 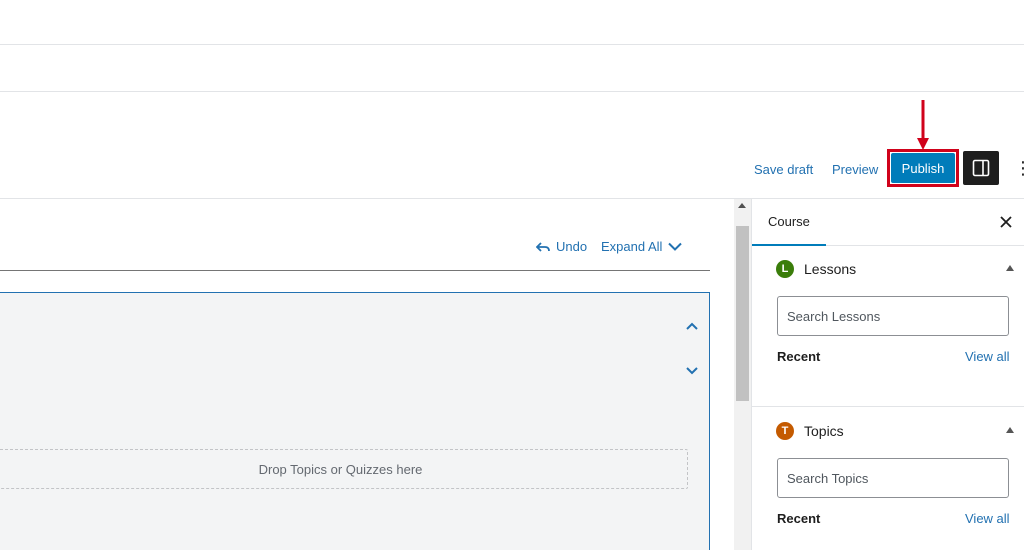 I want to click on sidebar-panel-icon, so click(x=981, y=168).